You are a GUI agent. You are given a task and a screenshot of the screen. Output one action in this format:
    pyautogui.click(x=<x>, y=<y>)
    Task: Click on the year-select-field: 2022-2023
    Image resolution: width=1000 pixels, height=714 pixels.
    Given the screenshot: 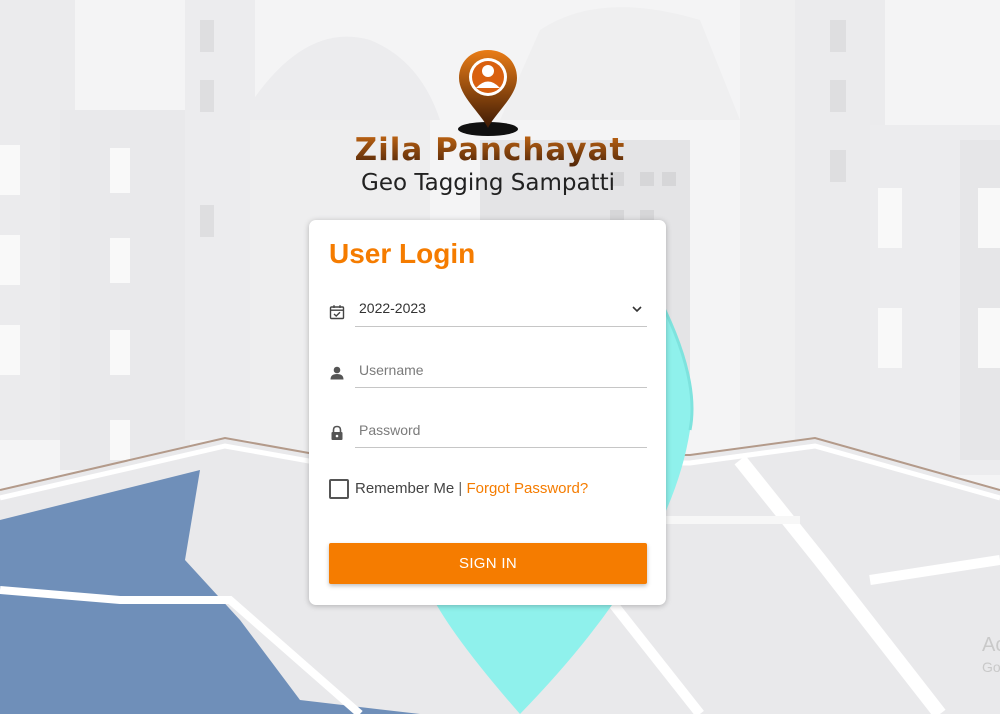 What is the action you would take?
    pyautogui.click(x=488, y=310)
    